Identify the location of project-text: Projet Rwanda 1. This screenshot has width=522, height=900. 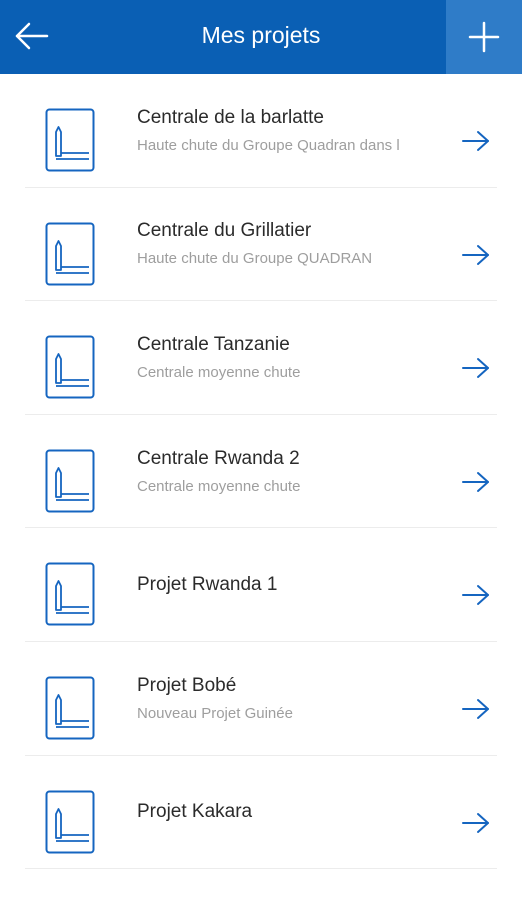
(293, 584).